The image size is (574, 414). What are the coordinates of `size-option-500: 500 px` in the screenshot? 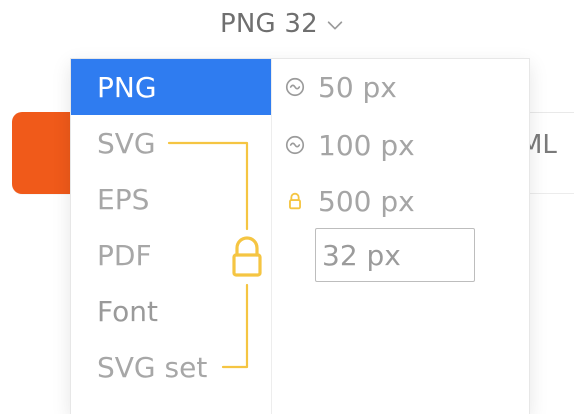 It's located at (349, 201).